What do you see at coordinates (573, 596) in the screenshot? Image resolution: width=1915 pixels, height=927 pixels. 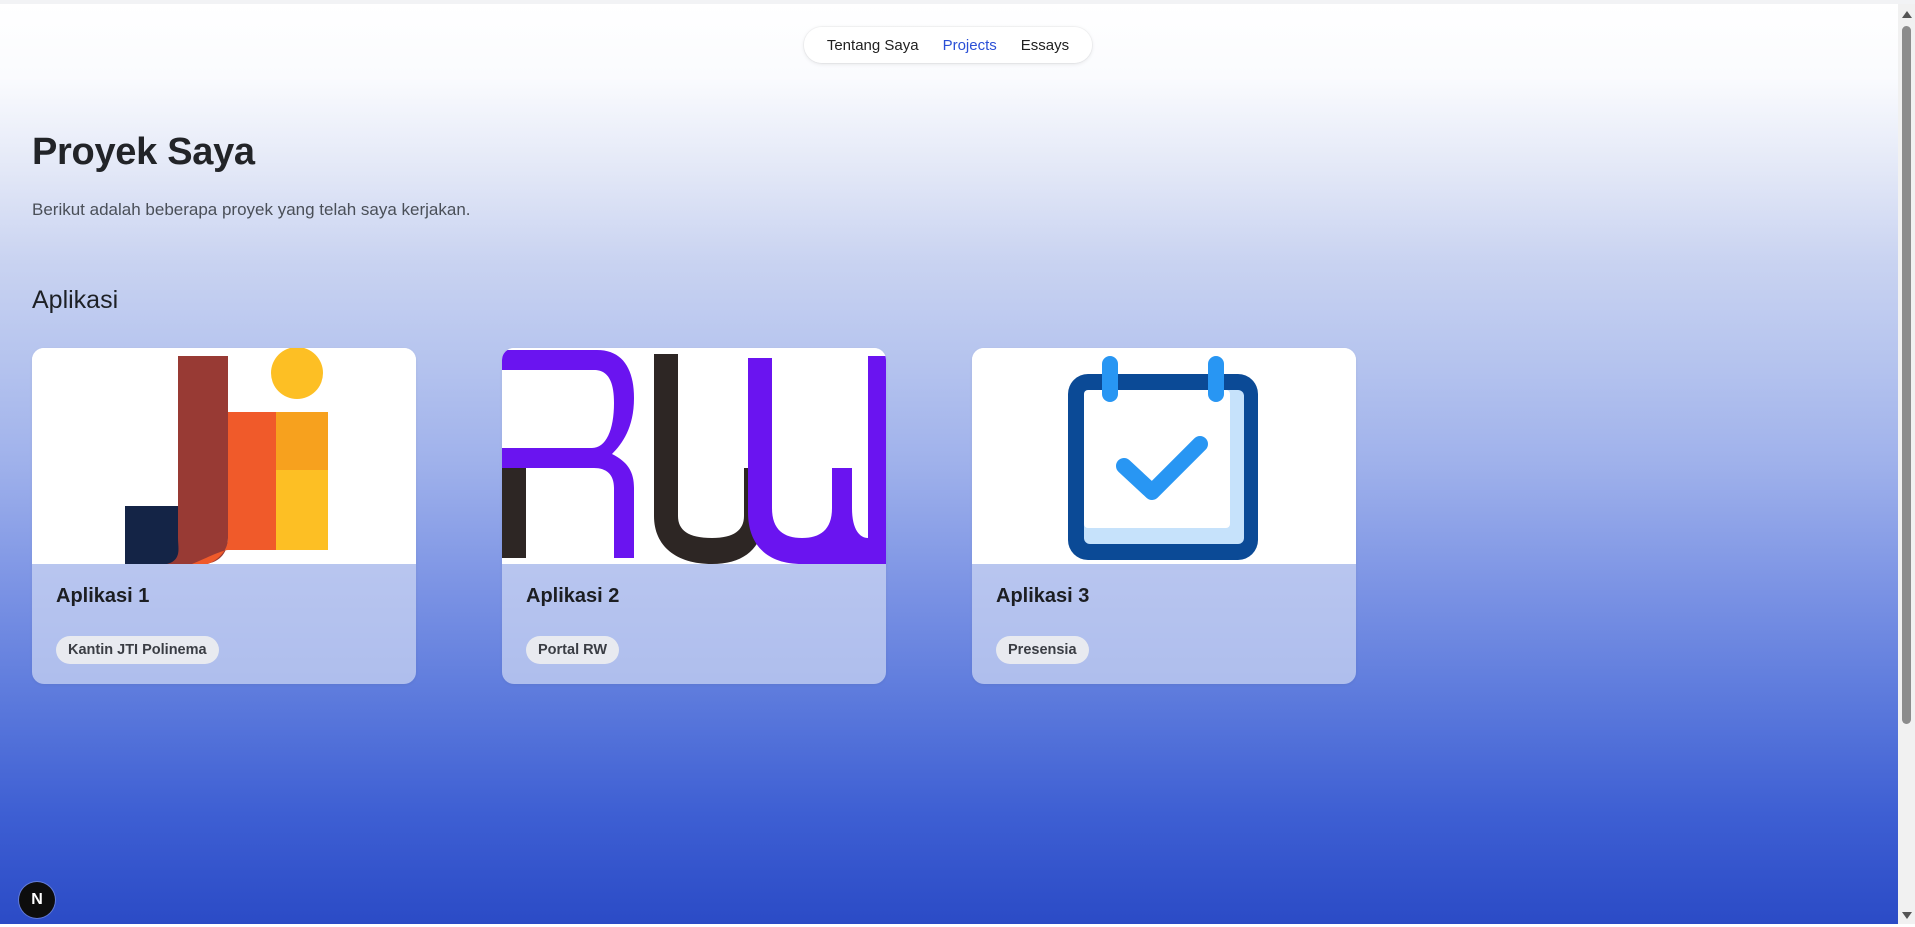 I see `project-card-title: Aplikasi 2` at bounding box center [573, 596].